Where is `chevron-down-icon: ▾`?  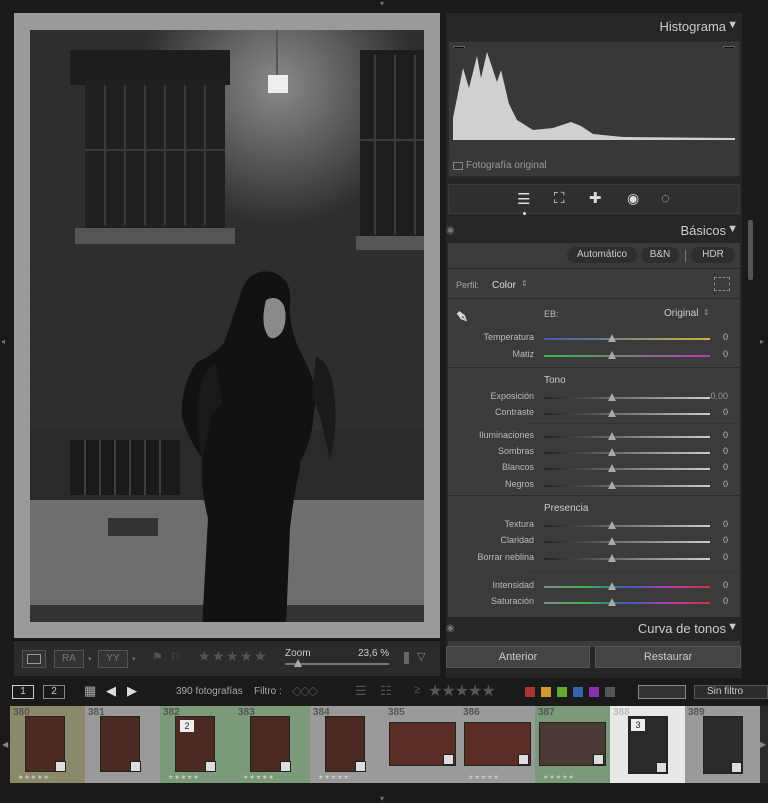 chevron-down-icon: ▾ is located at coordinates (134, 659).